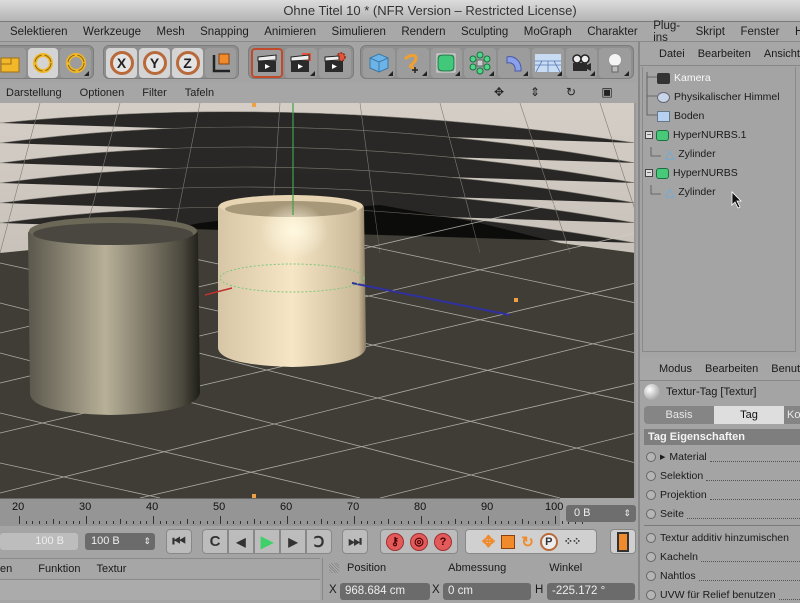 This screenshot has width=800, height=603. Describe the element at coordinates (516, 300) in the screenshot. I see `boundary-handle-right` at that location.